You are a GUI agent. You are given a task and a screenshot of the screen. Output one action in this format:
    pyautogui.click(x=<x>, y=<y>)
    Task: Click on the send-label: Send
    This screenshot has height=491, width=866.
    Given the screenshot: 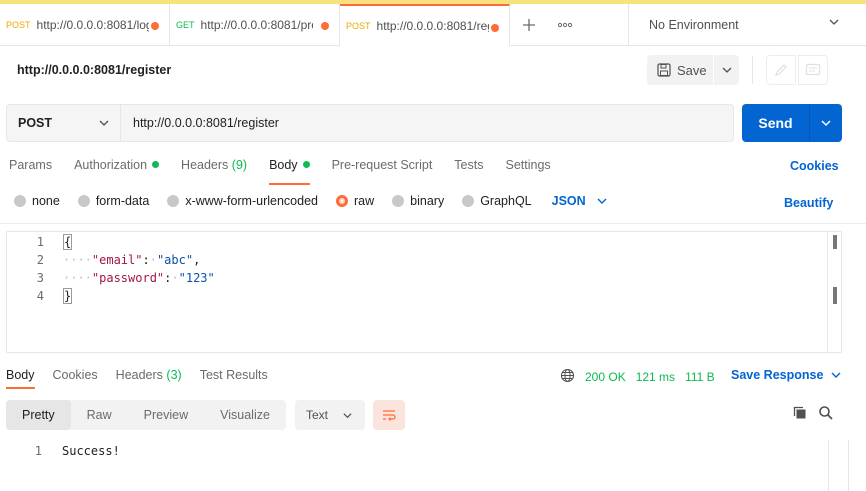 What is the action you would take?
    pyautogui.click(x=775, y=123)
    